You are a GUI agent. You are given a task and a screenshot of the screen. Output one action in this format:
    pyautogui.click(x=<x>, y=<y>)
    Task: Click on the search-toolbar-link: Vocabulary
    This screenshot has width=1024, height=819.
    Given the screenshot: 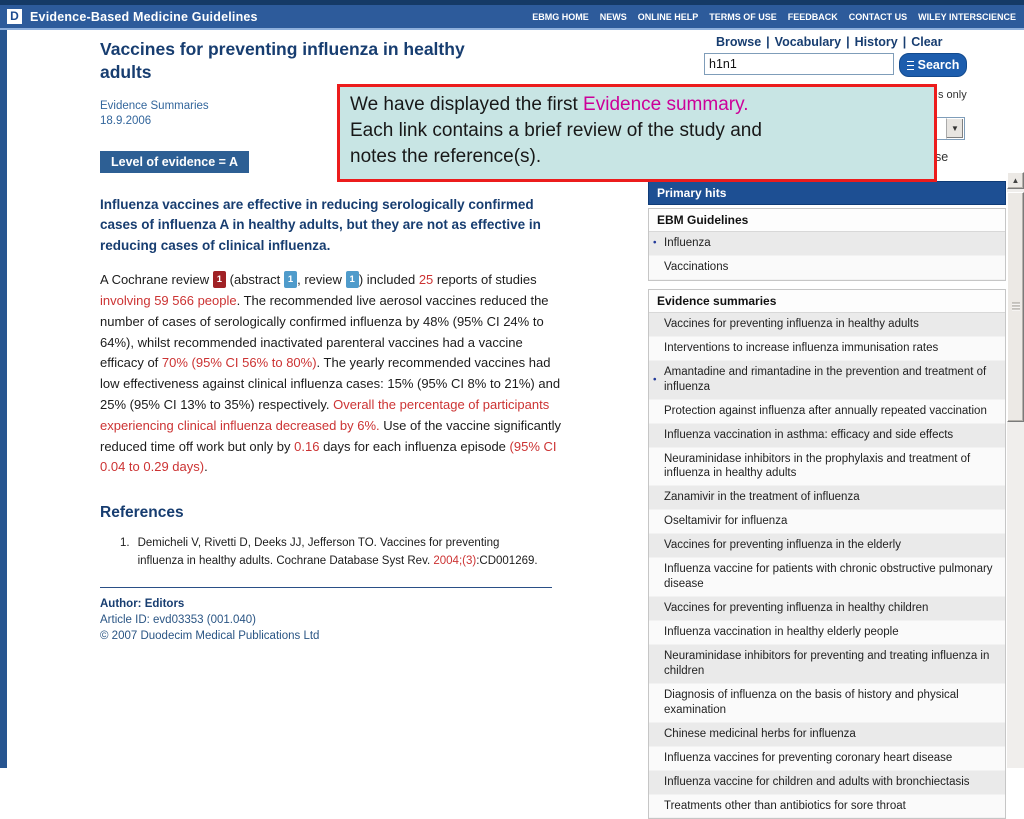 What is the action you would take?
    pyautogui.click(x=808, y=42)
    